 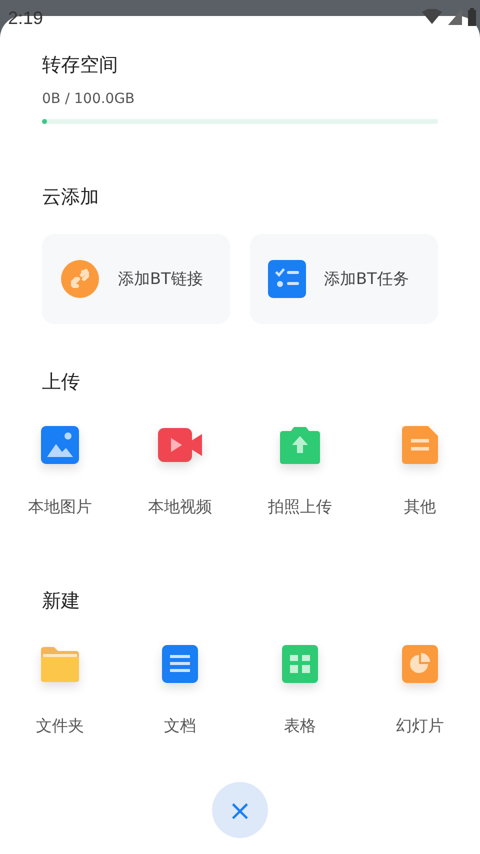 What do you see at coordinates (420, 664) in the screenshot?
I see `pie-chart-icon` at bounding box center [420, 664].